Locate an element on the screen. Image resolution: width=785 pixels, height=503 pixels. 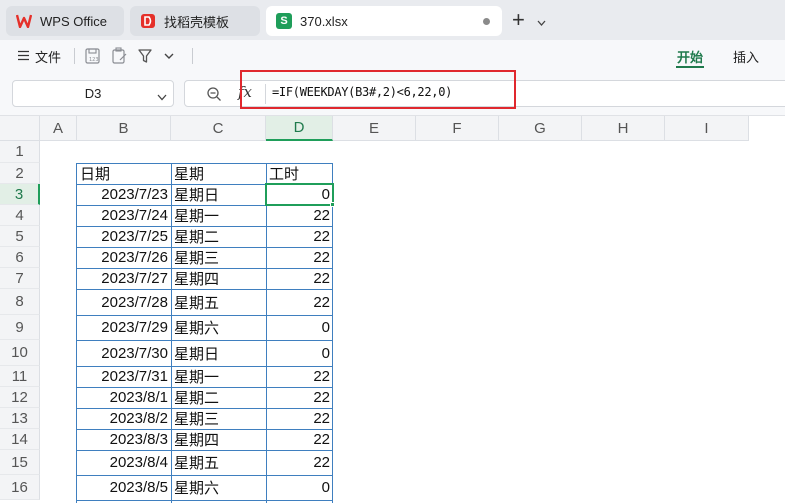
row-header-2: 2 is located at coordinates (20, 173).